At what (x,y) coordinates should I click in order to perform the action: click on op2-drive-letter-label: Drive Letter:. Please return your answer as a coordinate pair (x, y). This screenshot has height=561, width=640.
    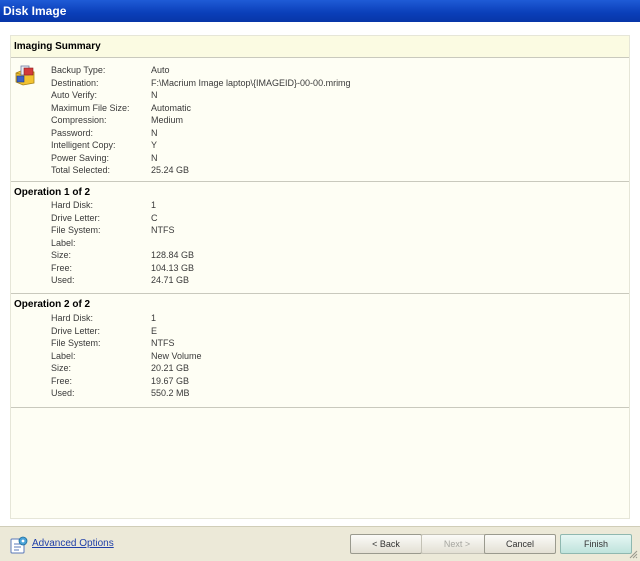
    Looking at the image, I should click on (76, 330).